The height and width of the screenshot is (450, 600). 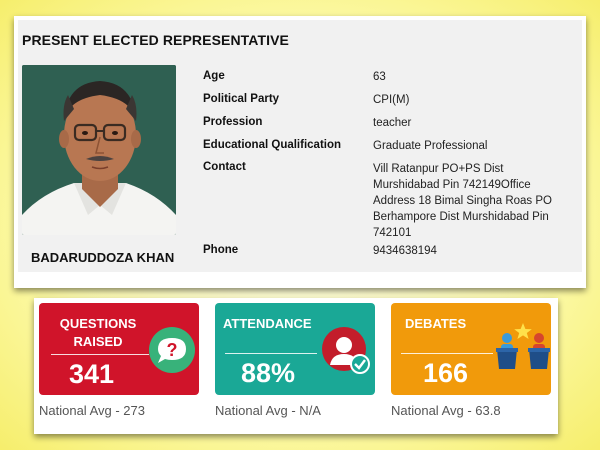 I want to click on phone-label: Phone, so click(x=221, y=250).